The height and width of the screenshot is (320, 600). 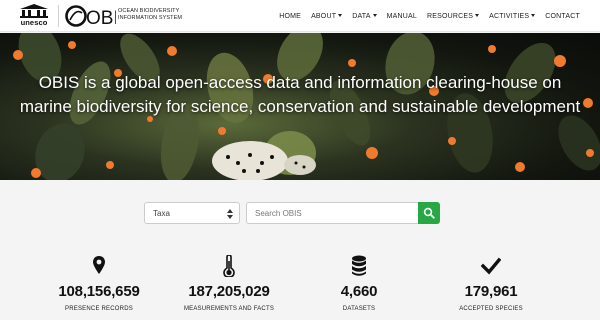 What do you see at coordinates (229, 266) in the screenshot?
I see `thermometer-icon` at bounding box center [229, 266].